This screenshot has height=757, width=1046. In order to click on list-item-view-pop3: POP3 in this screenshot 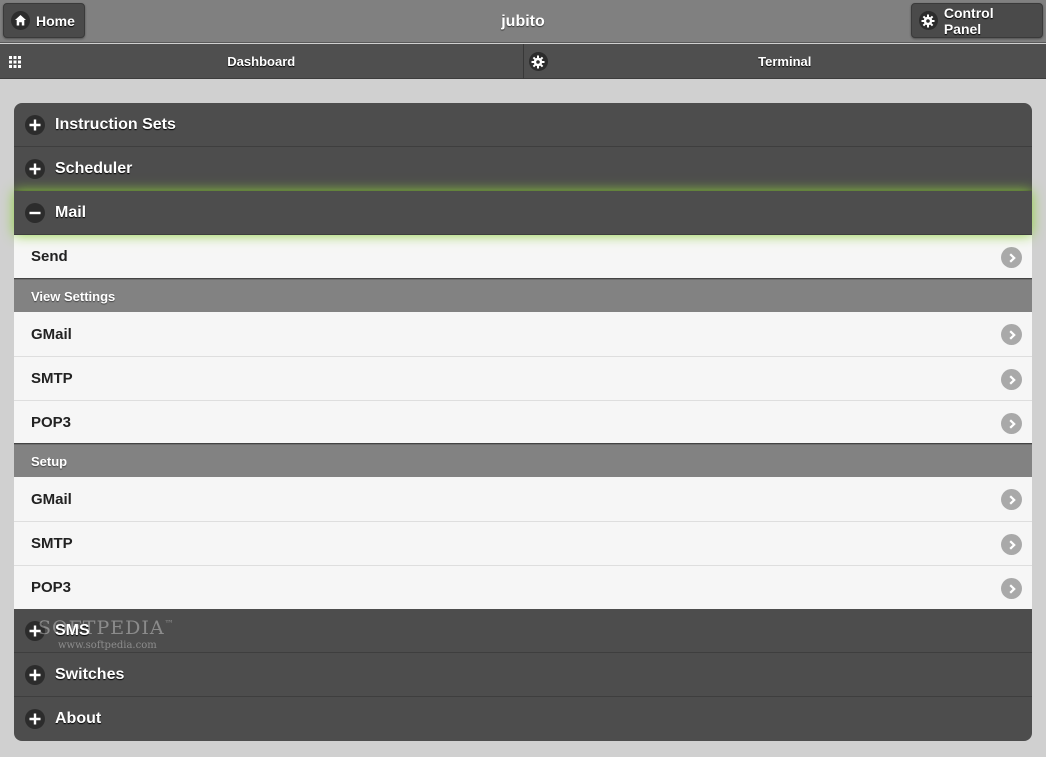, I will do `click(523, 422)`.